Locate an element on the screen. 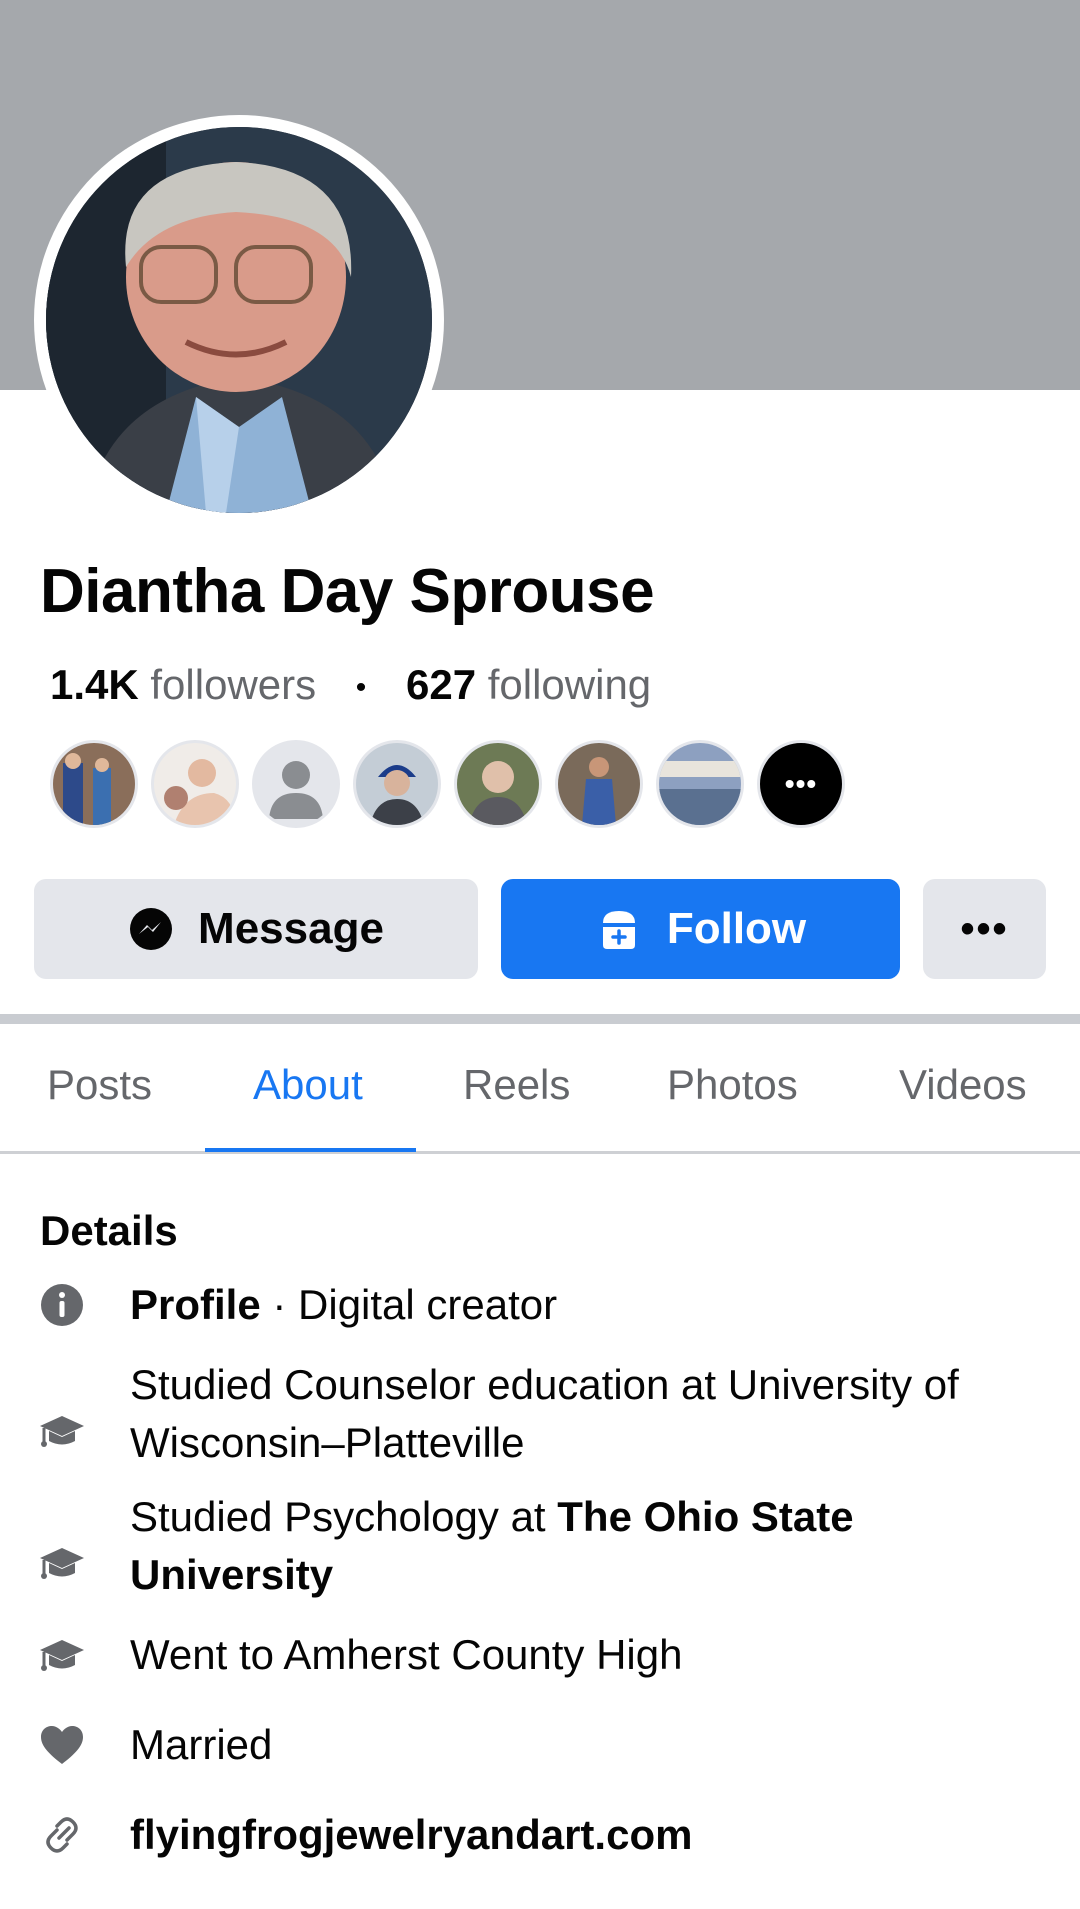  tab-about: About is located at coordinates (308, 1085).